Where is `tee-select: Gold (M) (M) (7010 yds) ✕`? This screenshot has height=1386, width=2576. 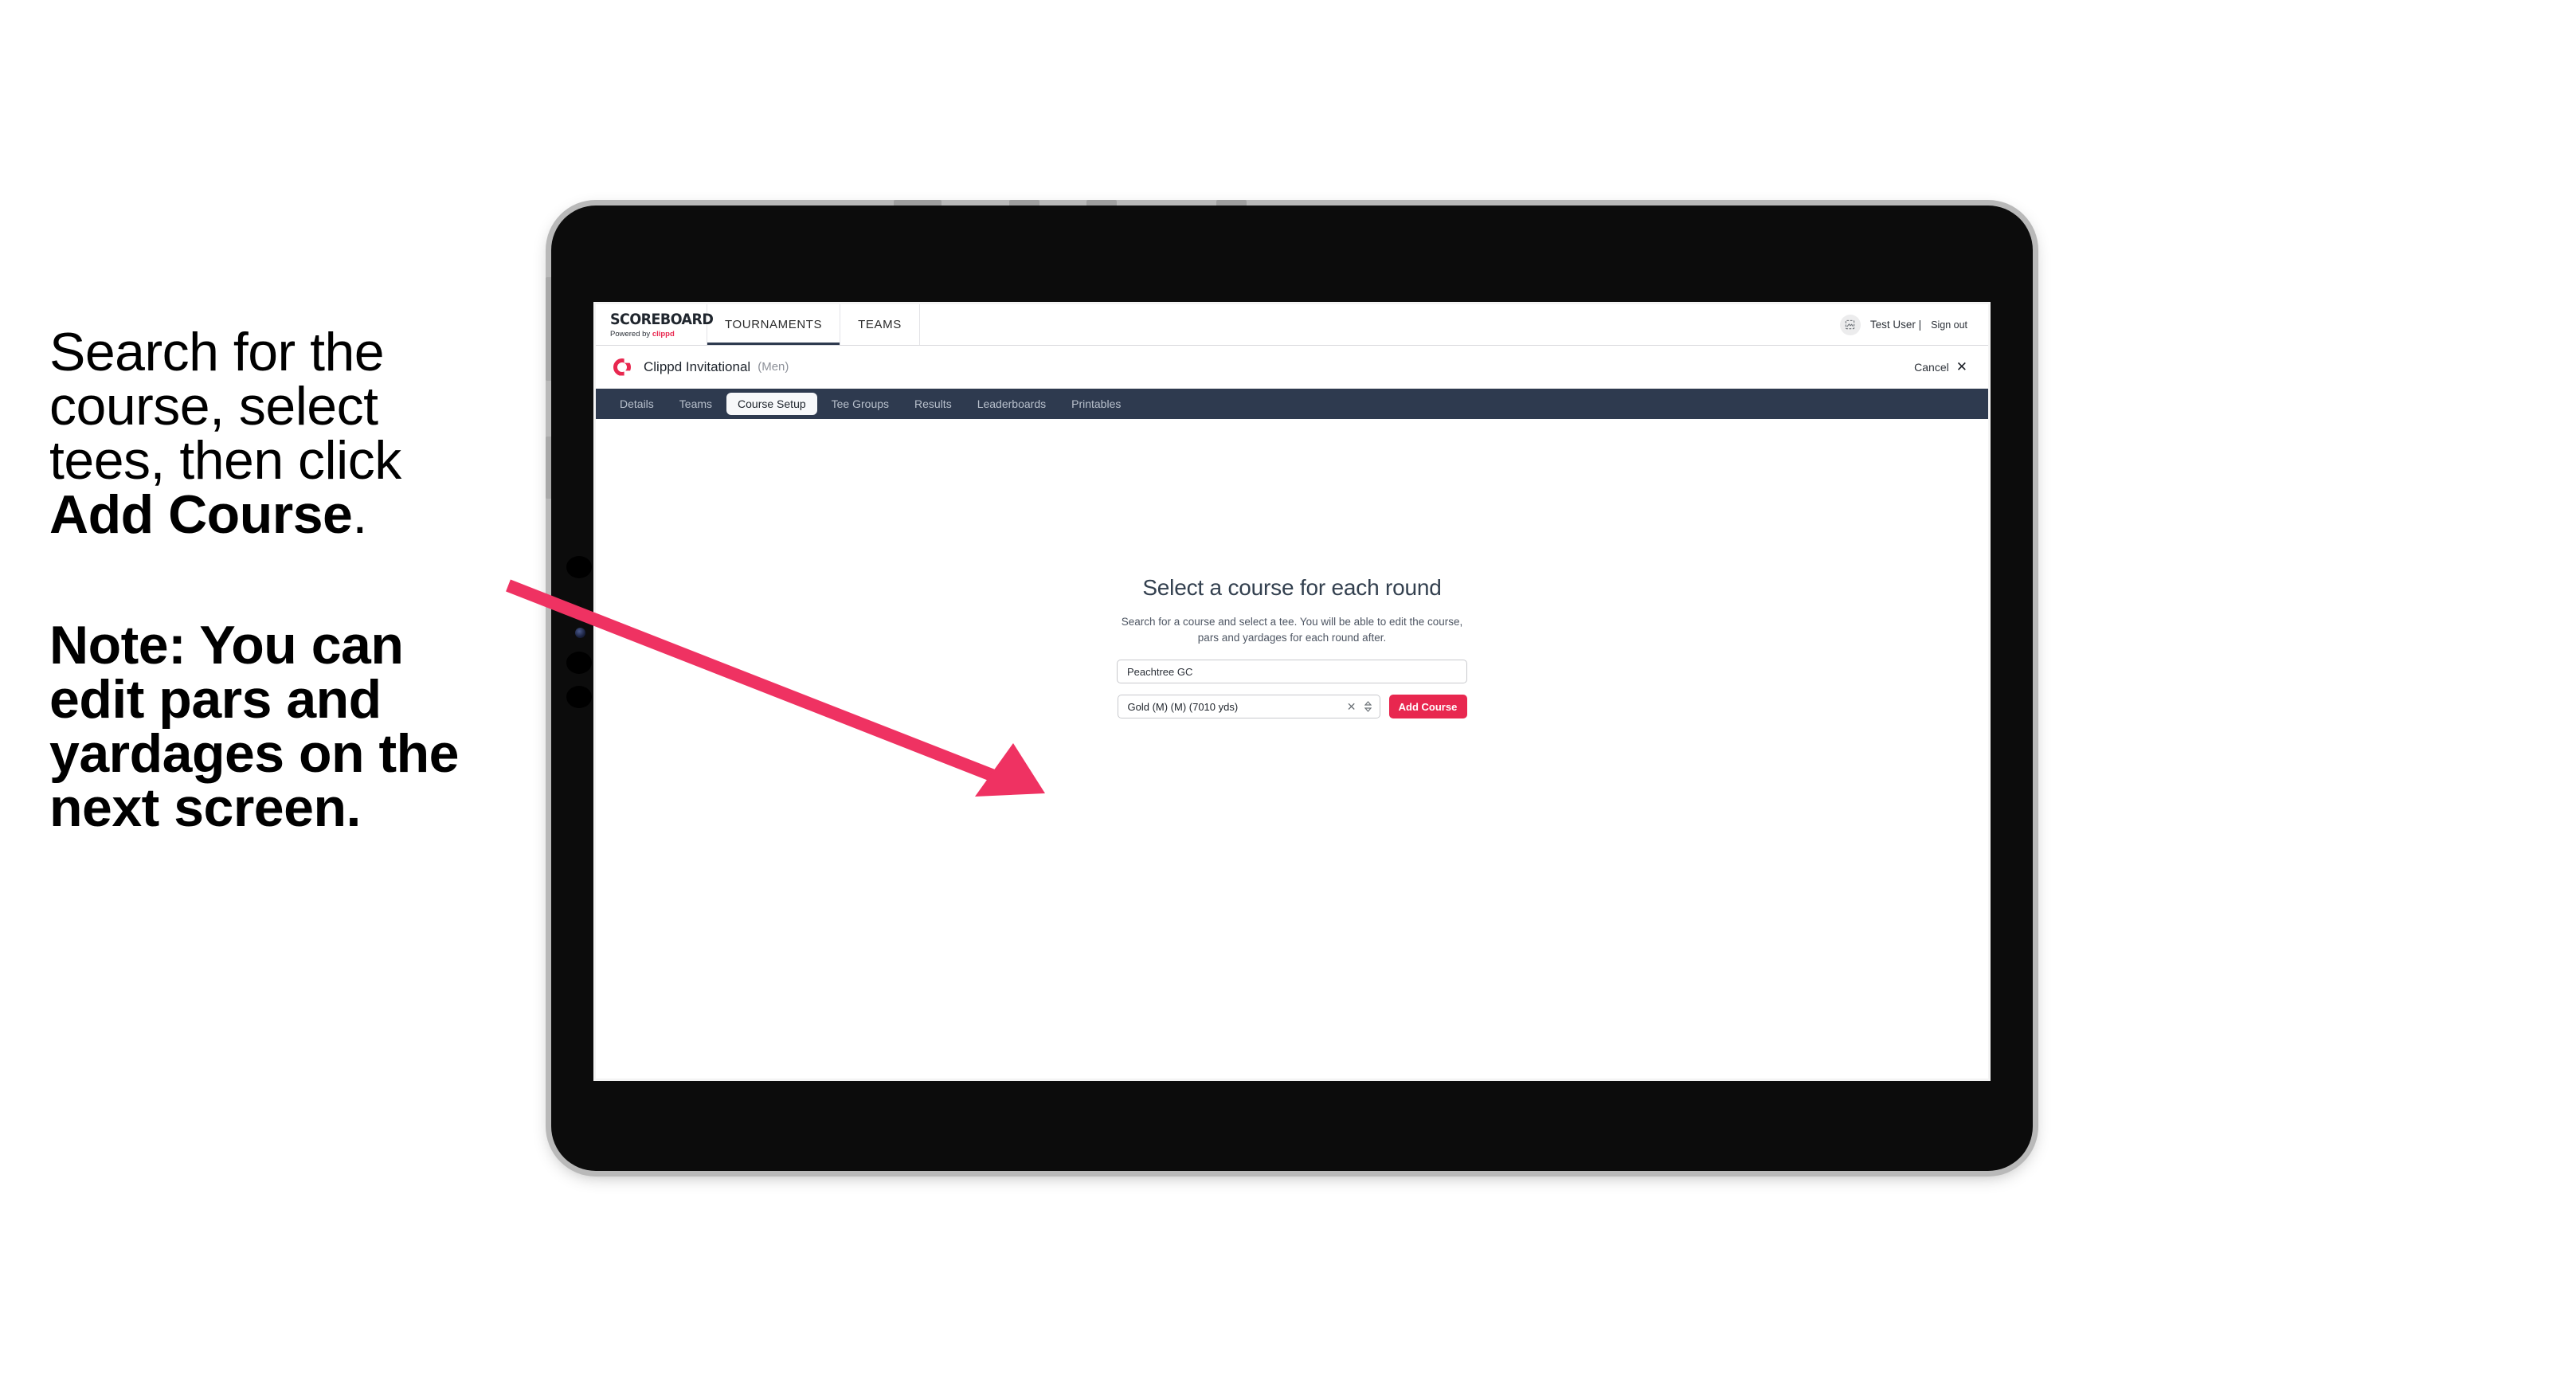 tee-select: Gold (M) (M) (7010 yds) ✕ is located at coordinates (1248, 707).